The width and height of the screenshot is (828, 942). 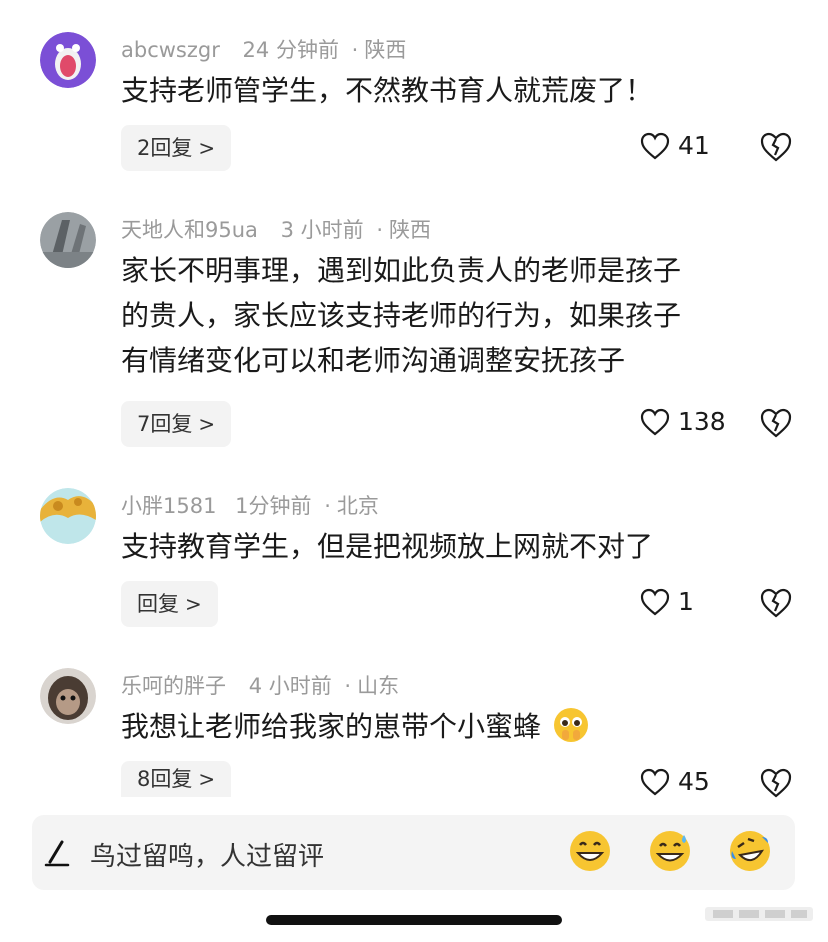 What do you see at coordinates (273, 506) in the screenshot?
I see `timestamp: 1分钟前` at bounding box center [273, 506].